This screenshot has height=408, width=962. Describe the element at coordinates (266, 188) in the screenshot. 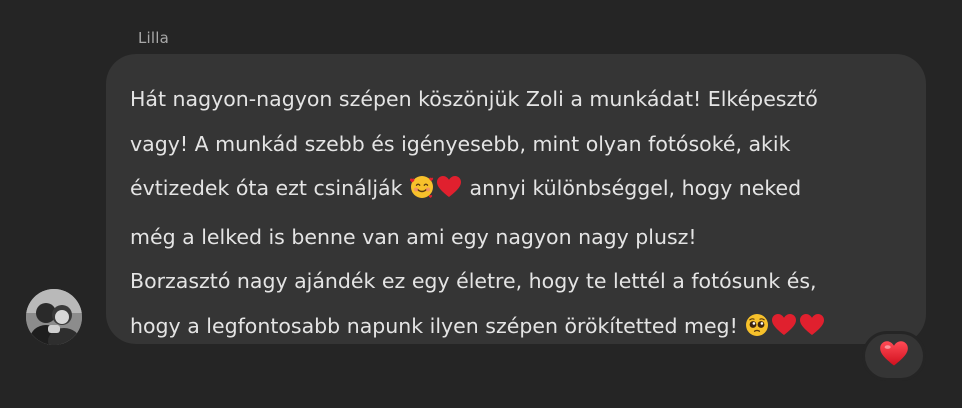

I see `message-line-part: évtizedek óta ezt csinálják` at that location.